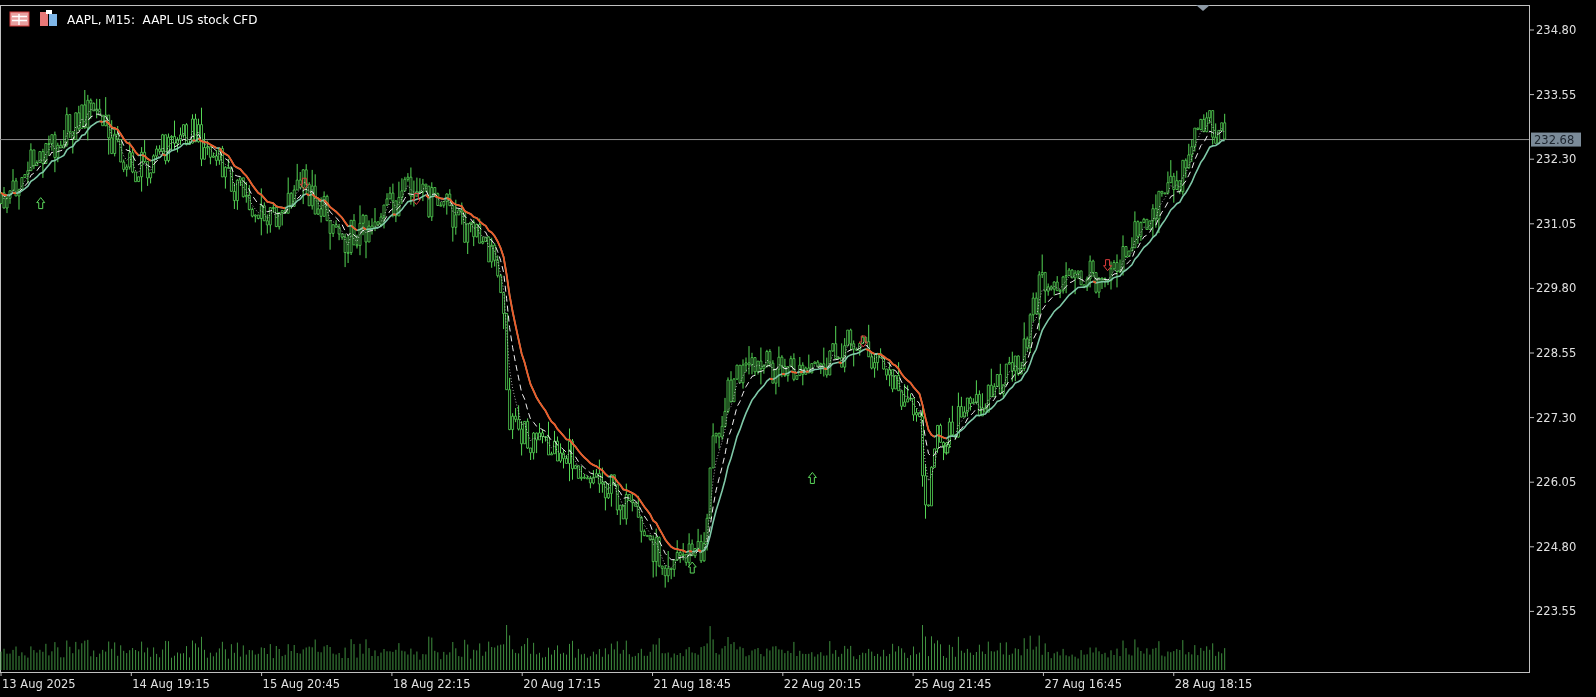 Image resolution: width=1596 pixels, height=697 pixels. What do you see at coordinates (1556, 482) in the screenshot?
I see `price-label: 226.05` at bounding box center [1556, 482].